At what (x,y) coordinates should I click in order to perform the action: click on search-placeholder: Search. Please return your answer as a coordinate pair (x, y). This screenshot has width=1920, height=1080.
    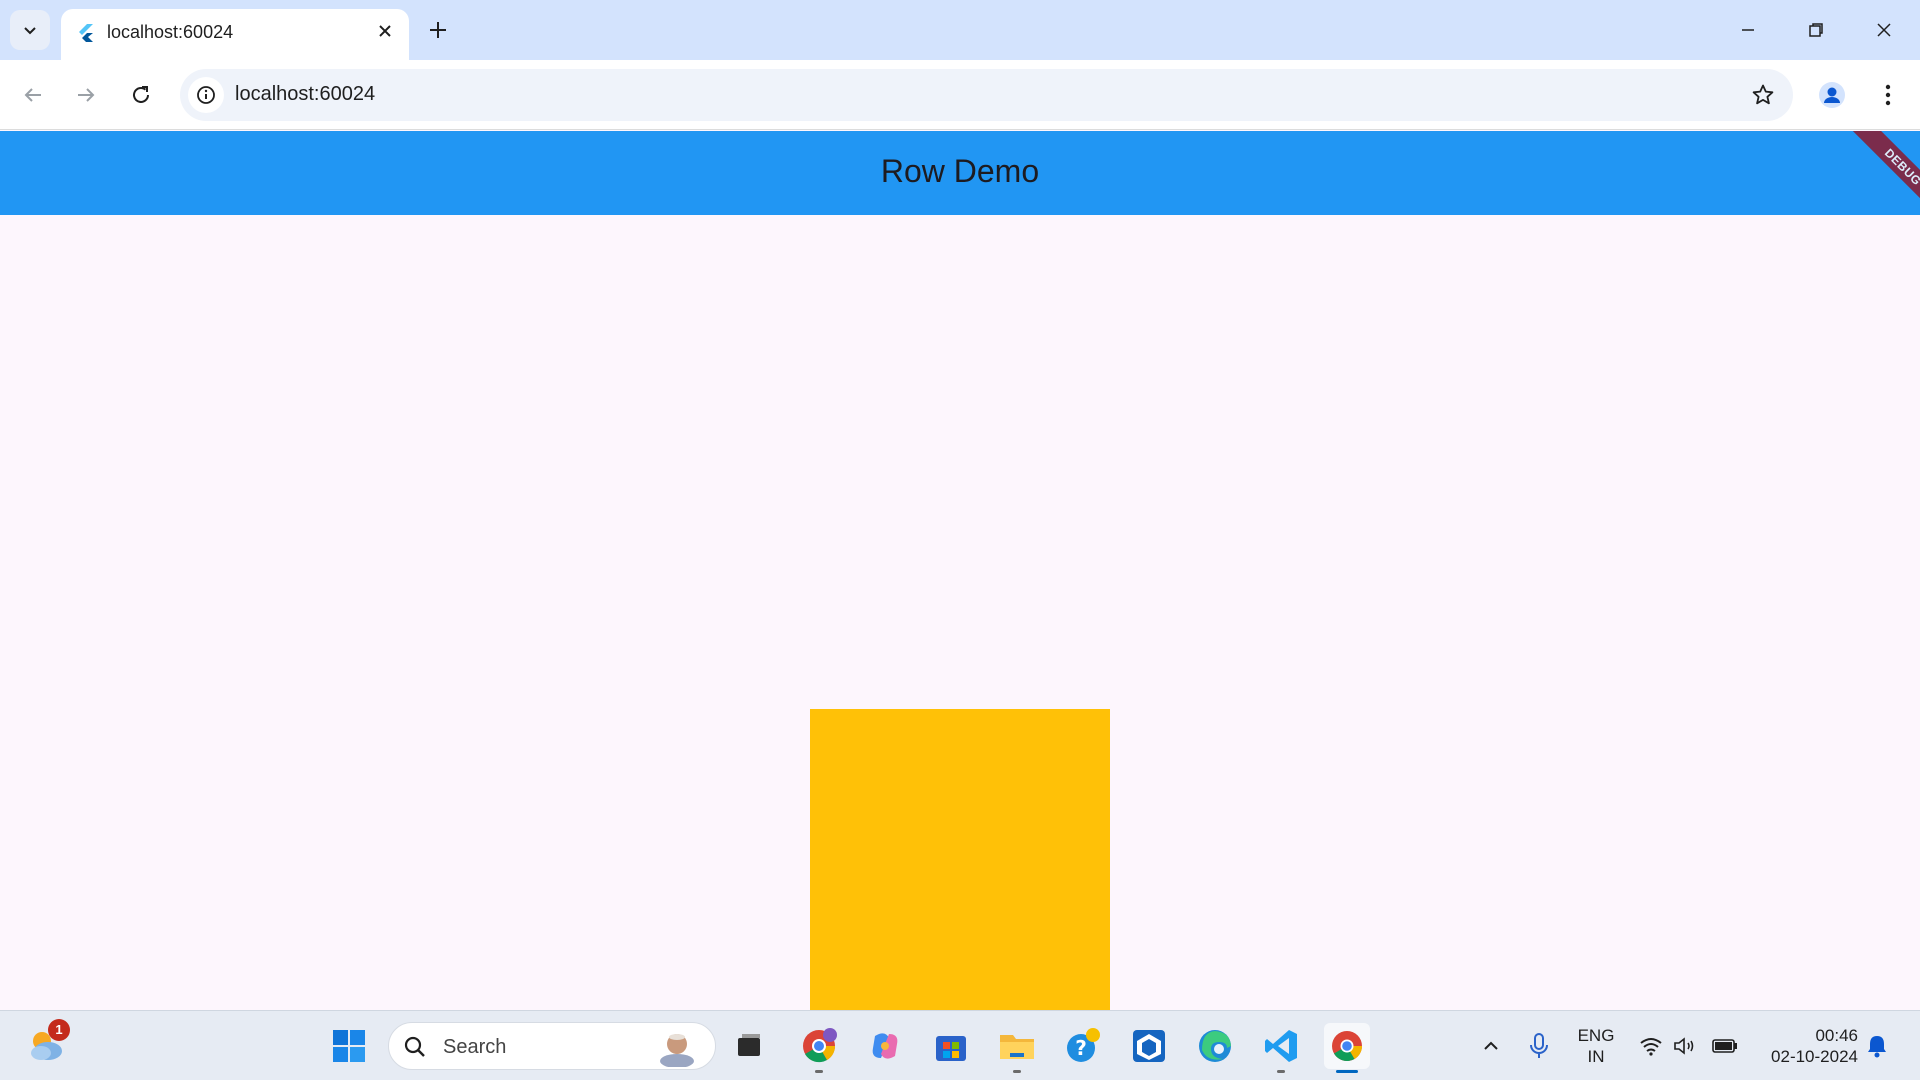
    Looking at the image, I should click on (475, 1047).